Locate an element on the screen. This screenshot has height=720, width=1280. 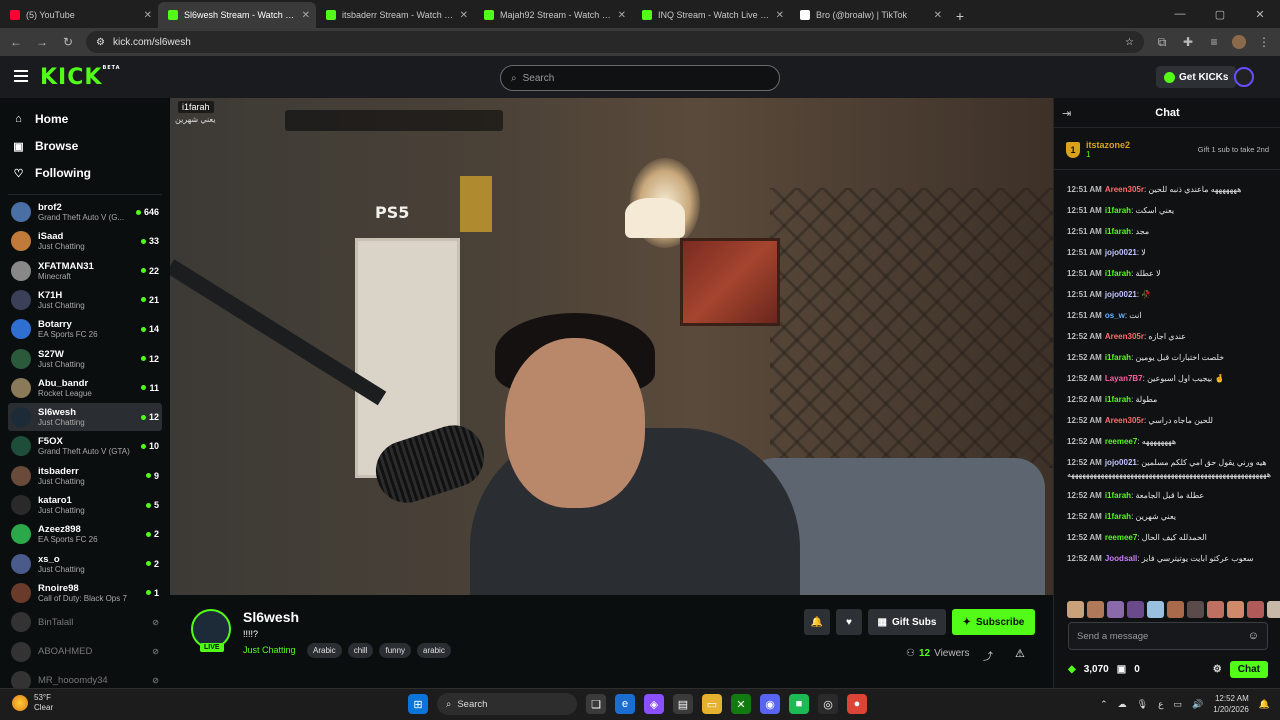
taskbar-search: ⌕ Search is located at coordinates (507, 704).